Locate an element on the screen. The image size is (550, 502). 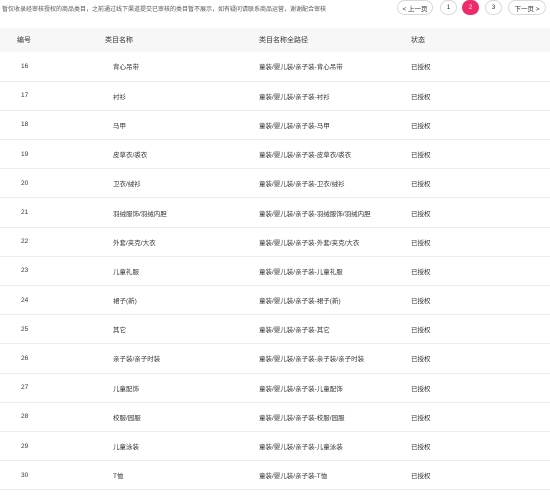
table-row: 28 校服/园服 童装/婴儿装/亲子装-校服/园服 已授权 is located at coordinates (275, 417).